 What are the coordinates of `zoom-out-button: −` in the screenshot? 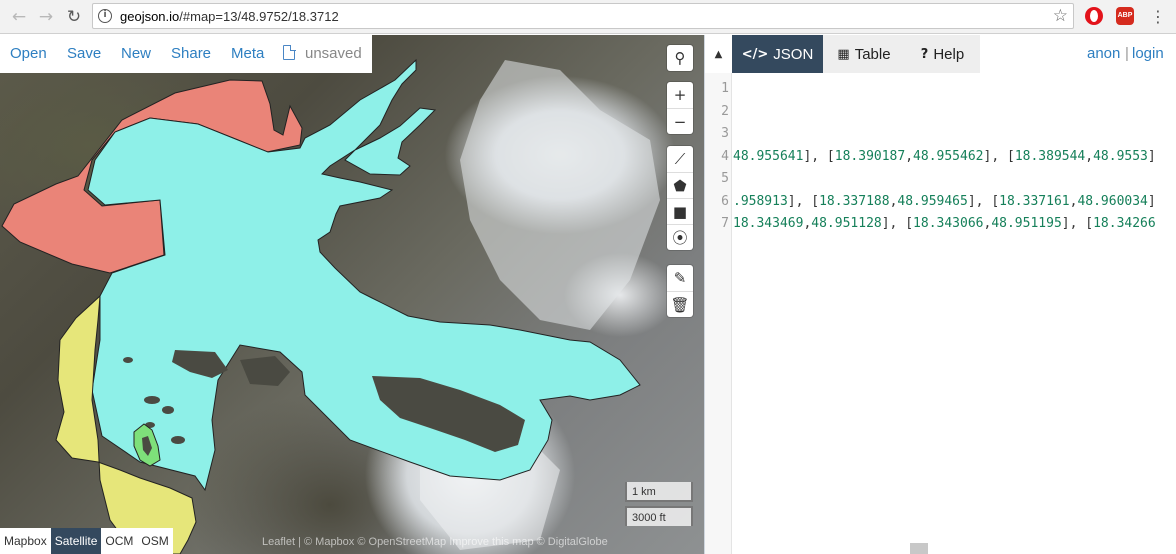 It's located at (680, 121).